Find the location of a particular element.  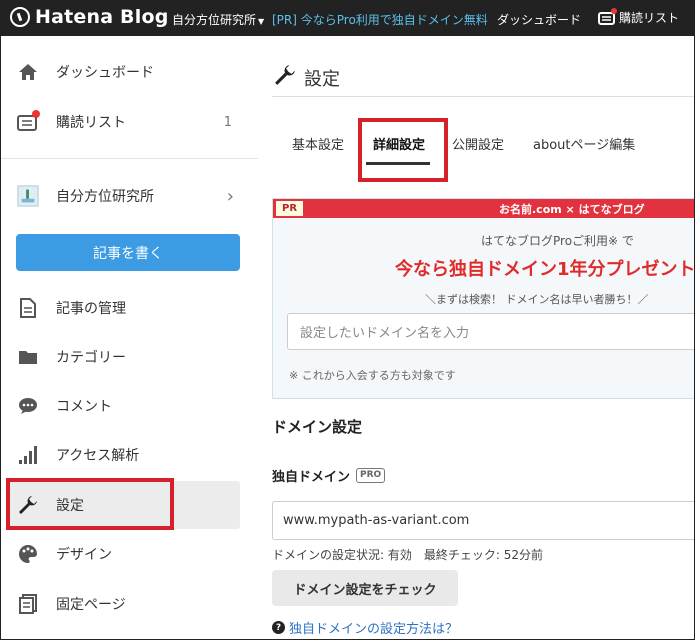

sidebar-item-label: デザイン is located at coordinates (84, 555).